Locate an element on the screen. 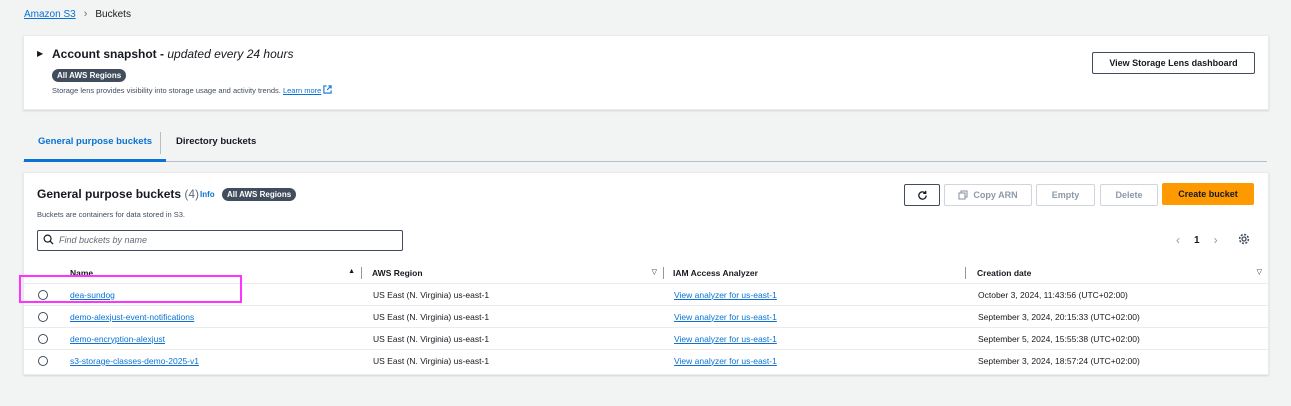 The width and height of the screenshot is (1291, 406). created-cell: September 3, 2024, 20:15:33 (UTC+02:00) is located at coordinates (1116, 316).